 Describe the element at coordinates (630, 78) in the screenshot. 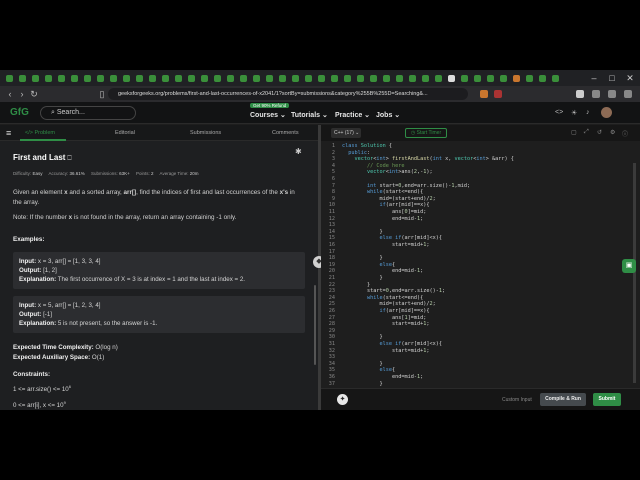

I see `close-window-button: ✕` at that location.